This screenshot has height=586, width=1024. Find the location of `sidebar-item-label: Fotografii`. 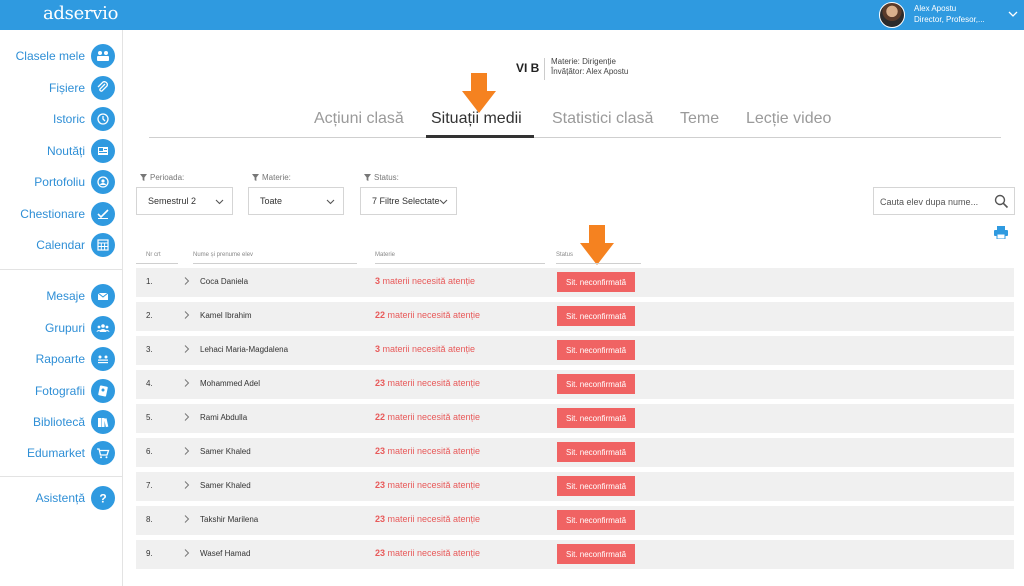

sidebar-item-label: Fotografii is located at coordinates (59, 391).